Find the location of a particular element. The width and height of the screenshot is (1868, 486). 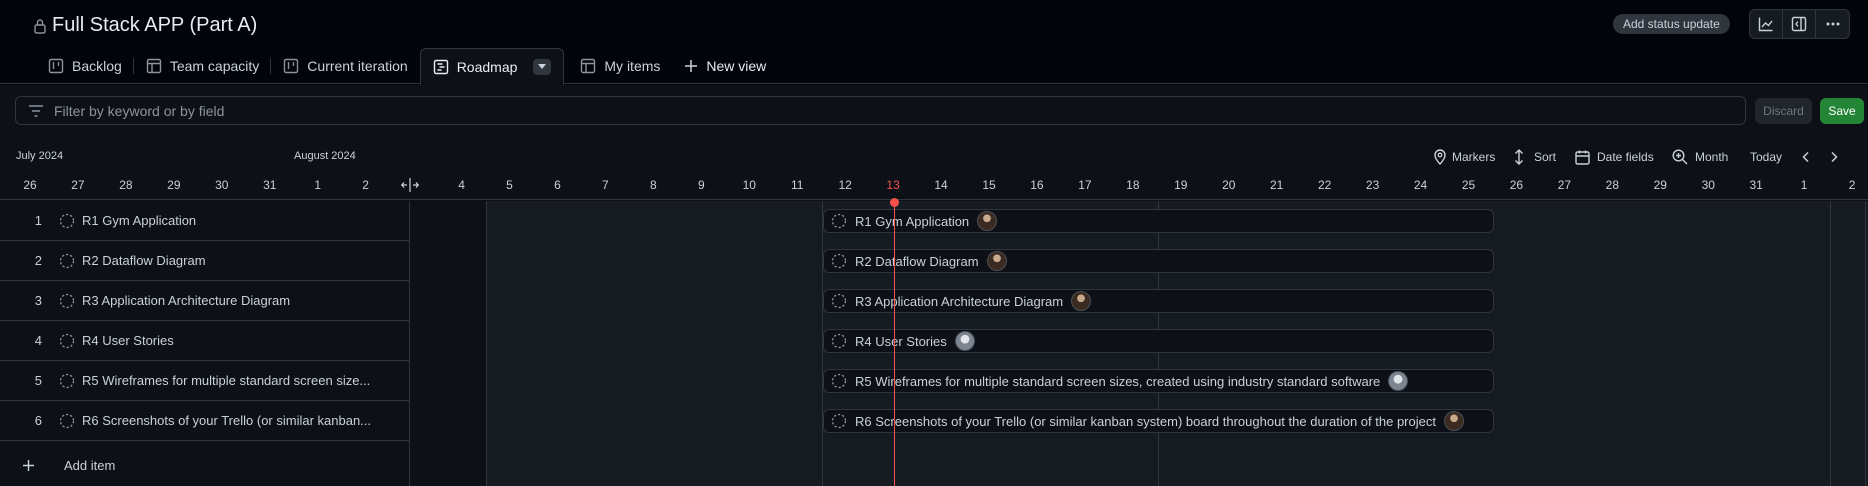

day-label: 25 is located at coordinates (1468, 185).